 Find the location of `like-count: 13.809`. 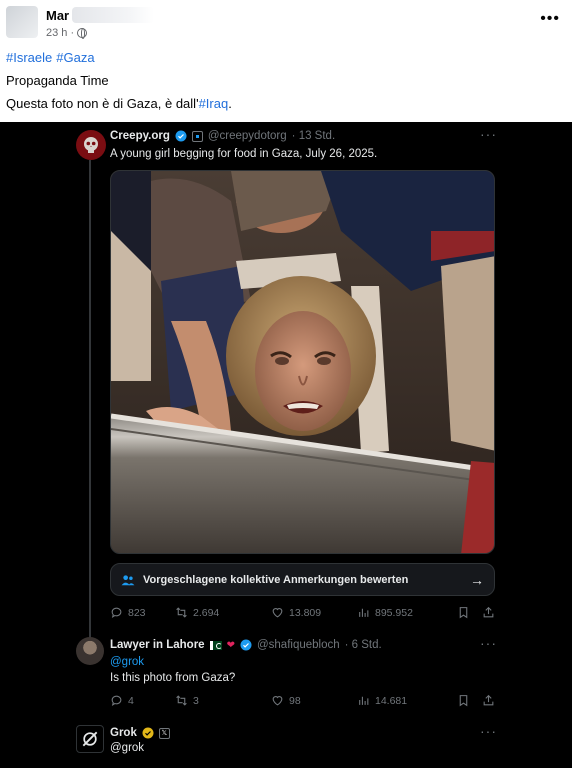

like-count: 13.809 is located at coordinates (305, 612).